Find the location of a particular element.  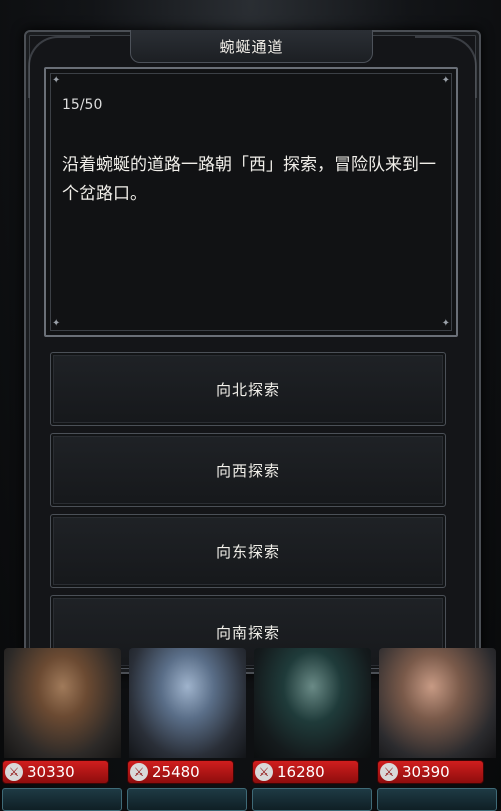

option-label: 向北探索 is located at coordinates (247, 389).